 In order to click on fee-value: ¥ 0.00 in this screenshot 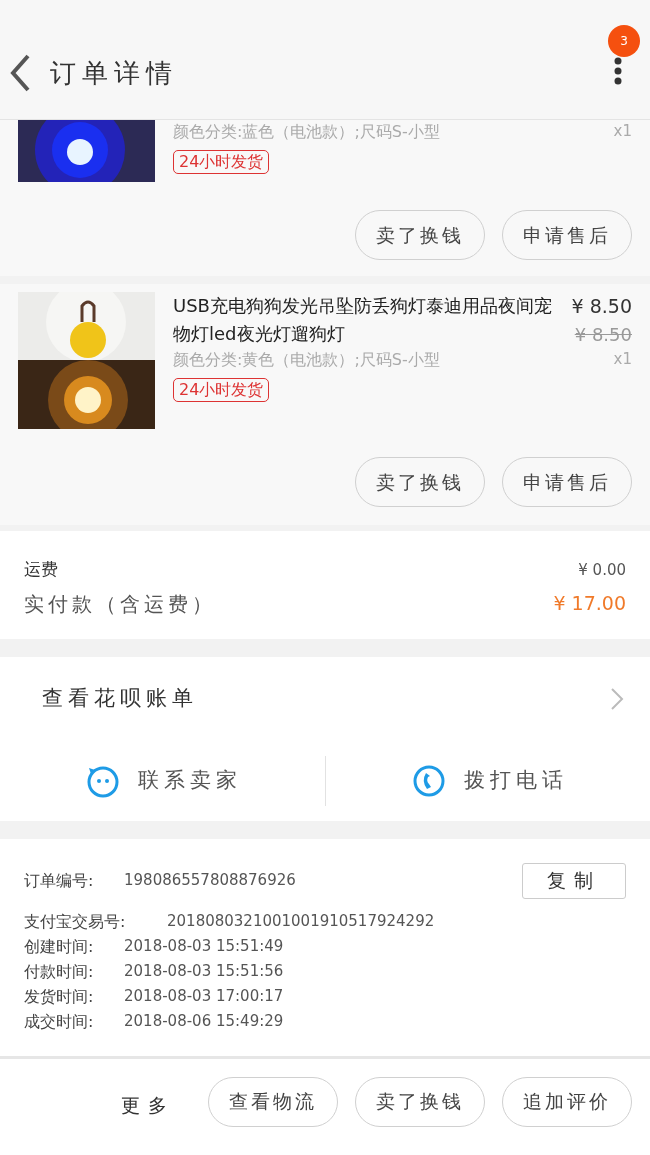, I will do `click(602, 570)`.